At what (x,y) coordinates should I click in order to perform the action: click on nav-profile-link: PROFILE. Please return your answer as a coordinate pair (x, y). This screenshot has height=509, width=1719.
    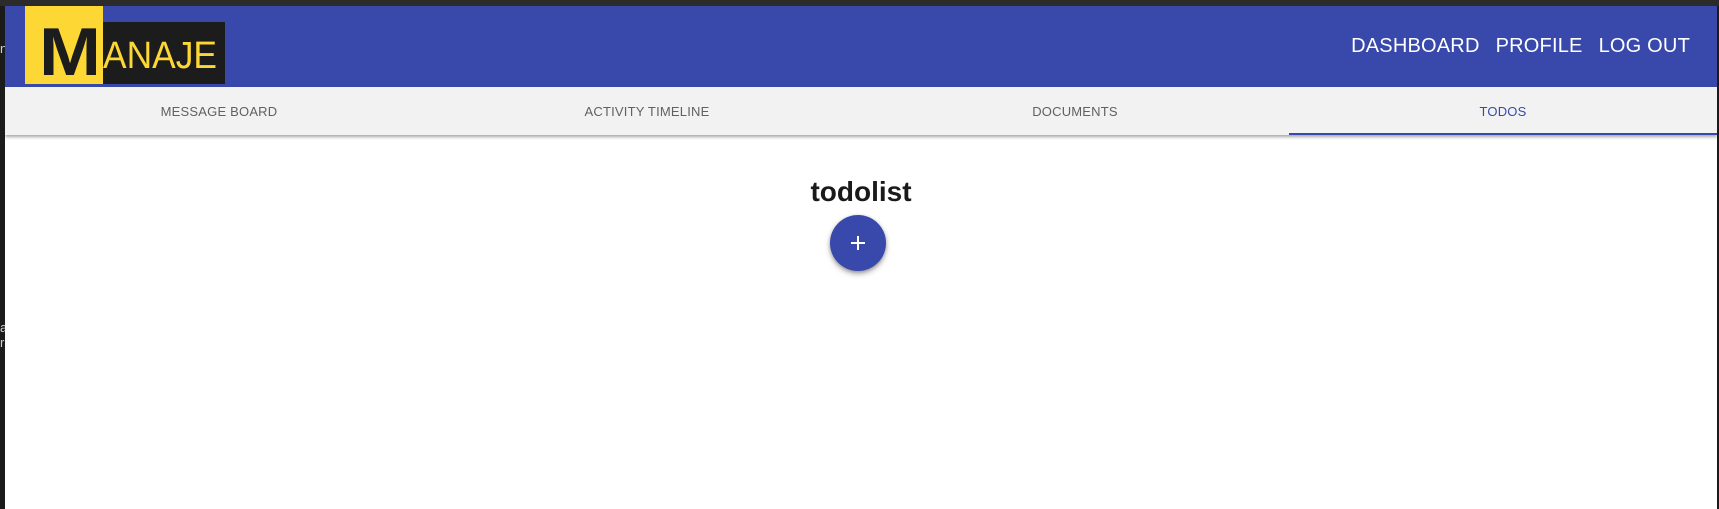
    Looking at the image, I should click on (1539, 46).